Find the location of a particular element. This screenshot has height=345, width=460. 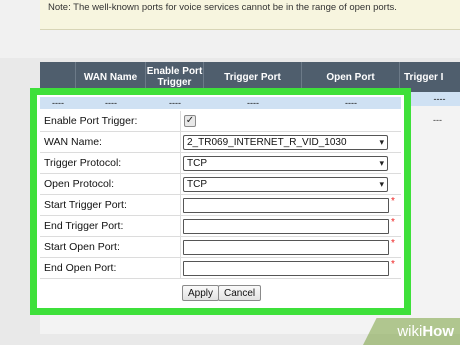

end-trigger-port-input is located at coordinates (286, 226).